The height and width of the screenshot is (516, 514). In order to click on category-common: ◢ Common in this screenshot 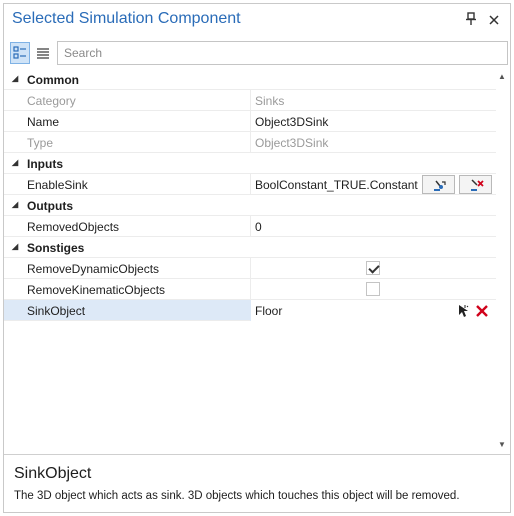, I will do `click(250, 79)`.